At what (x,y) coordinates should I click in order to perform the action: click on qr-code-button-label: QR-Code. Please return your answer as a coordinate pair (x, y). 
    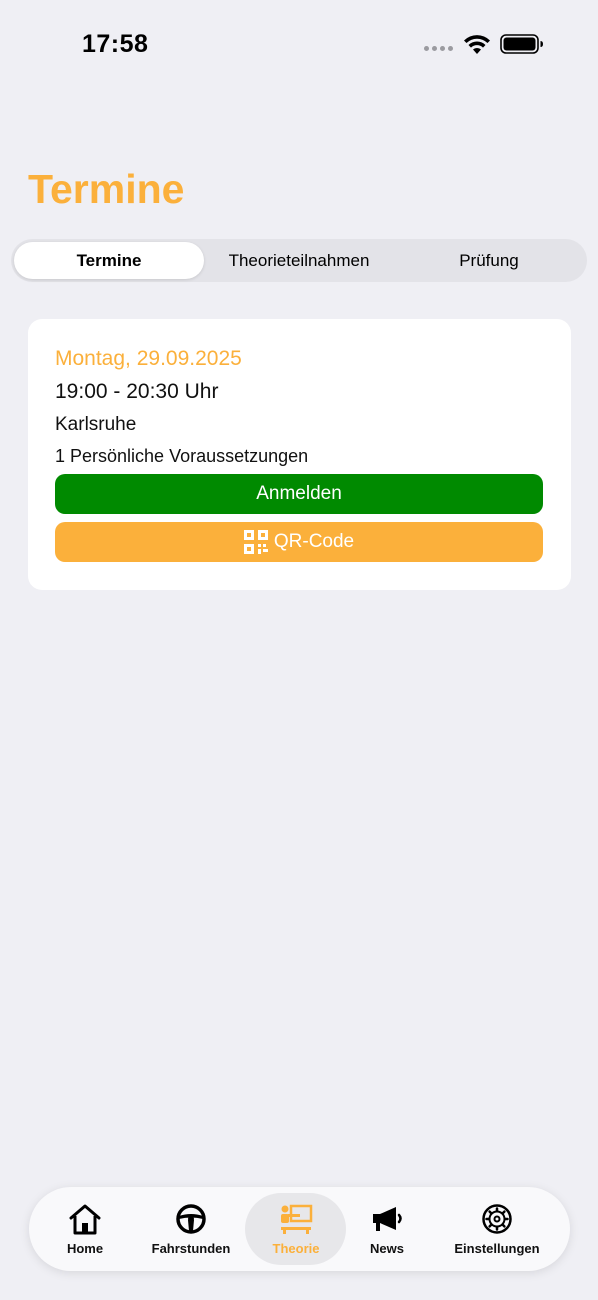
    Looking at the image, I should click on (314, 541).